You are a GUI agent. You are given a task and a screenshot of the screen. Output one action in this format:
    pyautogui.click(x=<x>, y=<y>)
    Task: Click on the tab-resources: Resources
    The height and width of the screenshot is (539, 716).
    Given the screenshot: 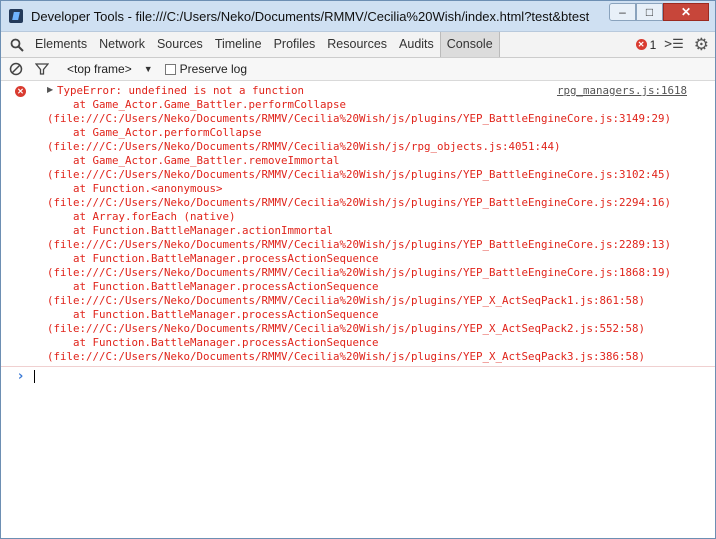 What is the action you would take?
    pyautogui.click(x=357, y=44)
    